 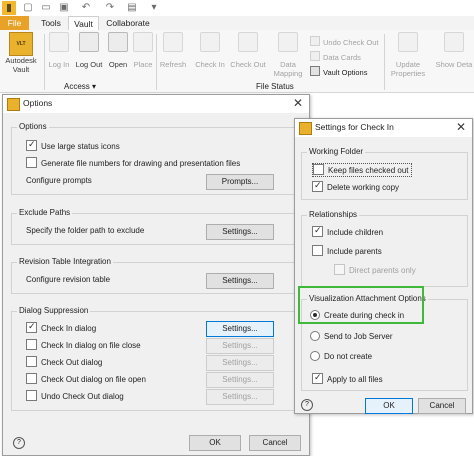 I want to click on data-mapping-button: Data Mapping, so click(x=288, y=55).